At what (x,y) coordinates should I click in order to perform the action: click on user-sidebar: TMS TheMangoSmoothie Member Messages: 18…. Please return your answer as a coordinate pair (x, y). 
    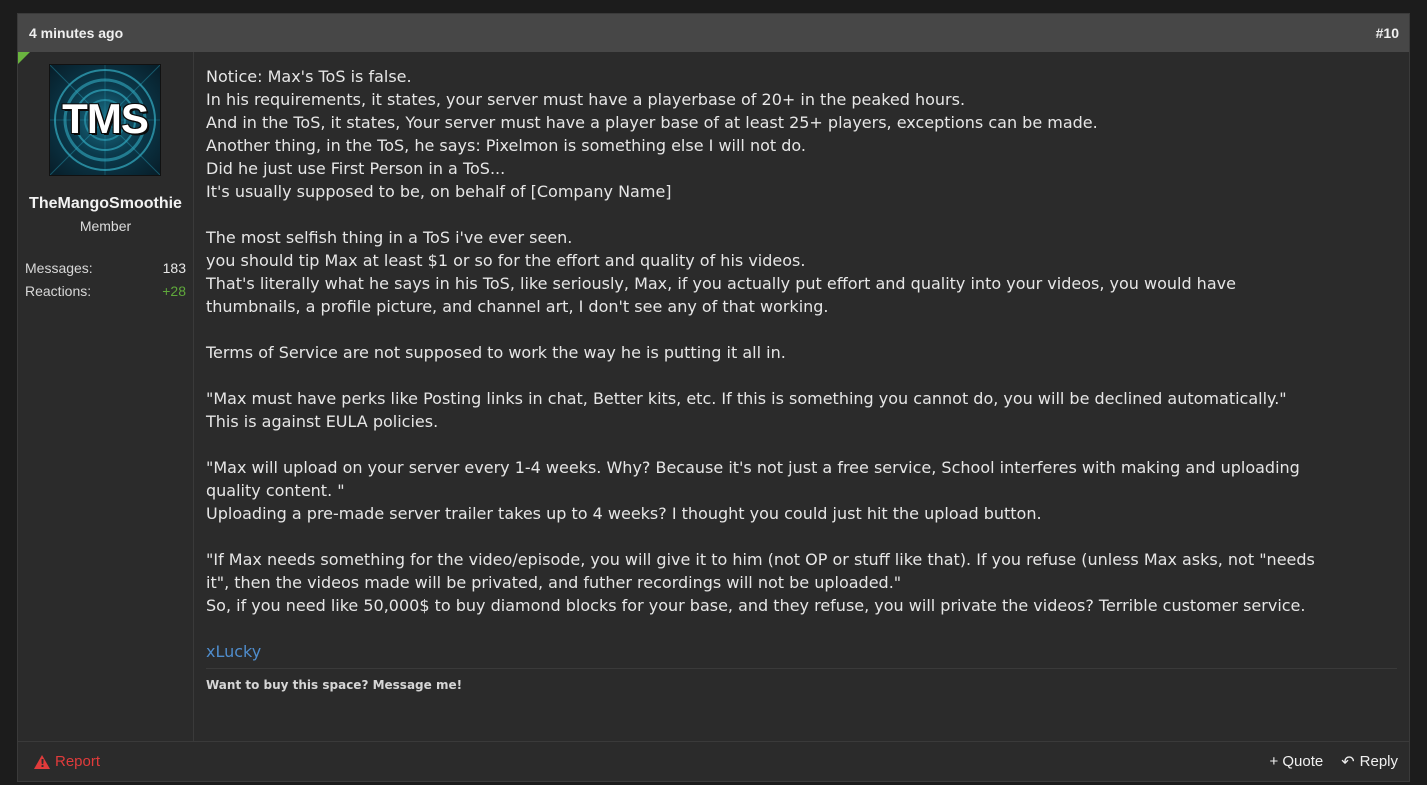
    Looking at the image, I should click on (106, 396).